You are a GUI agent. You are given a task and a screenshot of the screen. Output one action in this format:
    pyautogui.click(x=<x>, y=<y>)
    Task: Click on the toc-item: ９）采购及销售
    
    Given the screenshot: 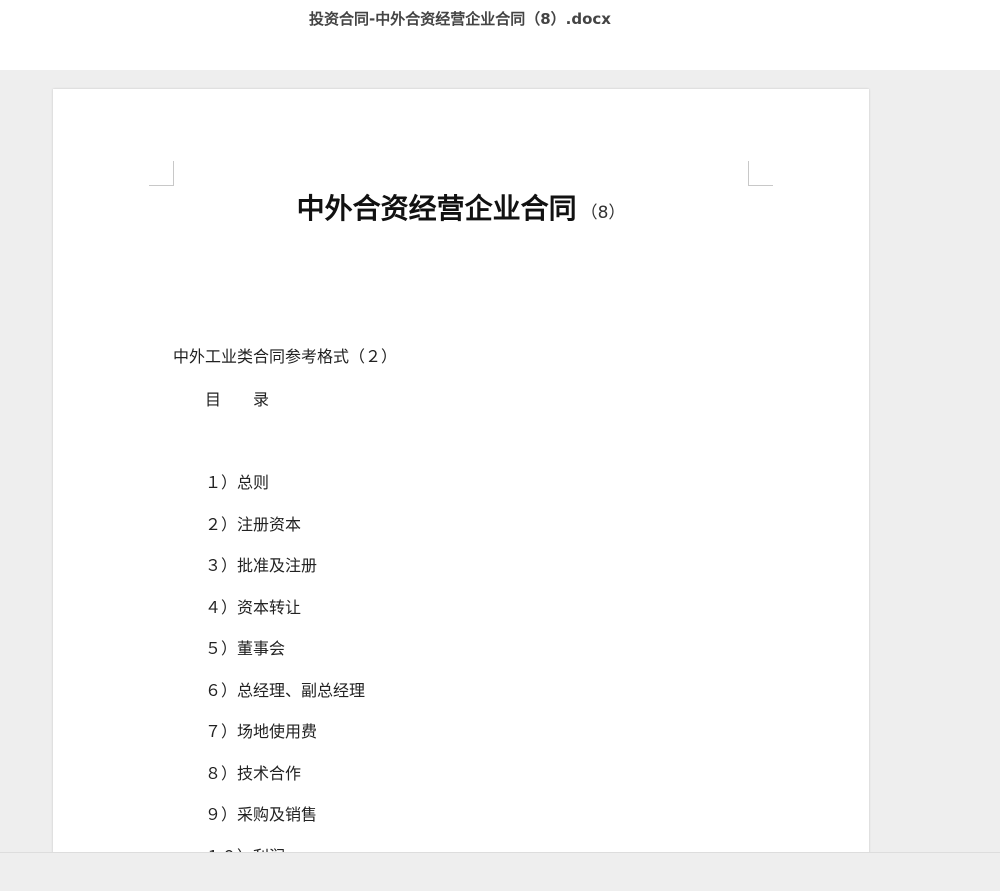 What is the action you would take?
    pyautogui.click(x=261, y=814)
    